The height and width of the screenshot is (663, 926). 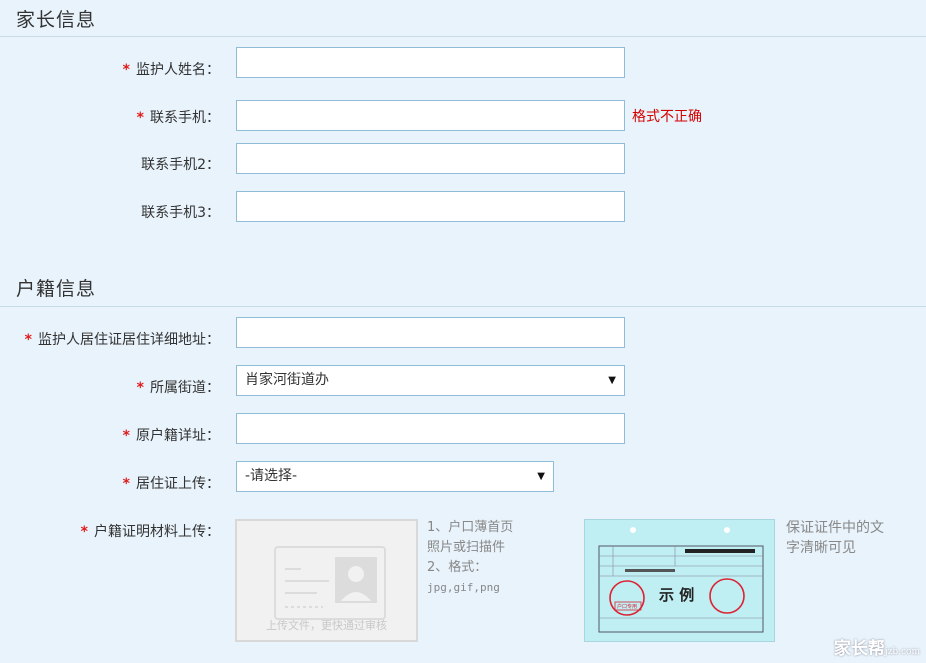 What do you see at coordinates (677, 595) in the screenshot?
I see `sample-stamp-text: 示 例` at bounding box center [677, 595].